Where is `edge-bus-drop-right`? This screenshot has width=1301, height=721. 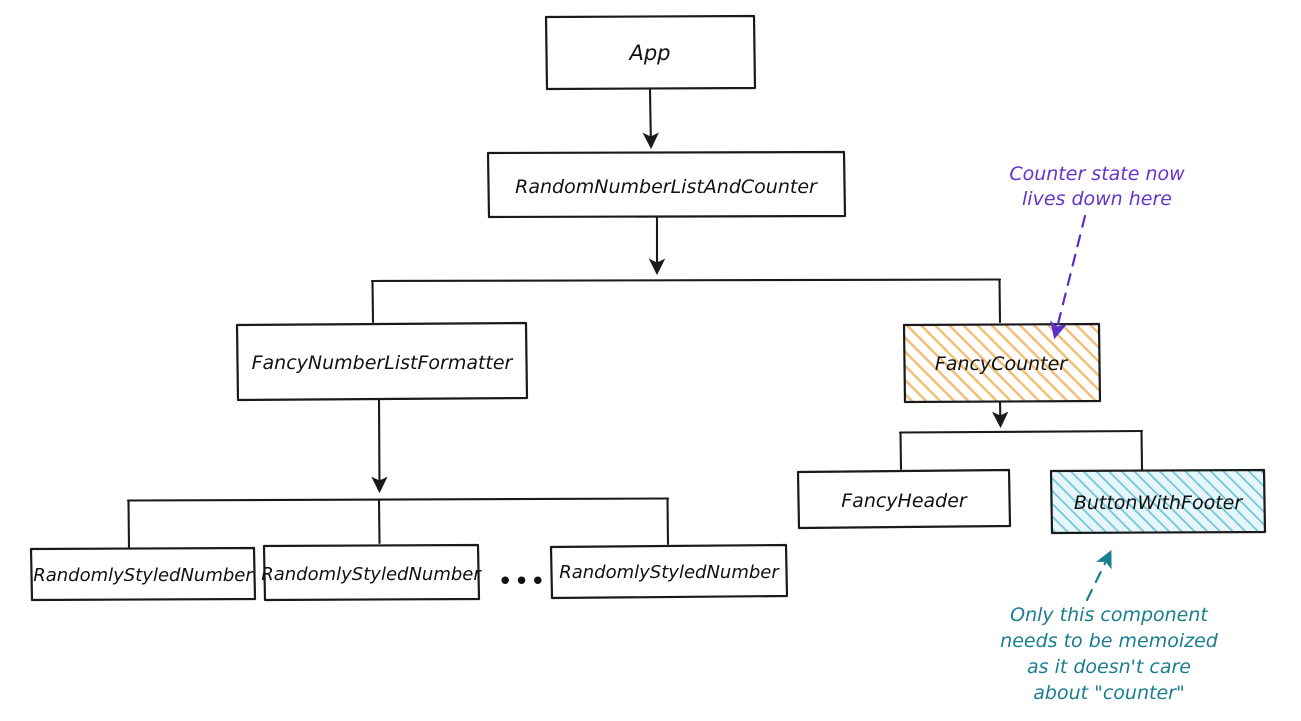
edge-bus-drop-right is located at coordinates (1000, 301).